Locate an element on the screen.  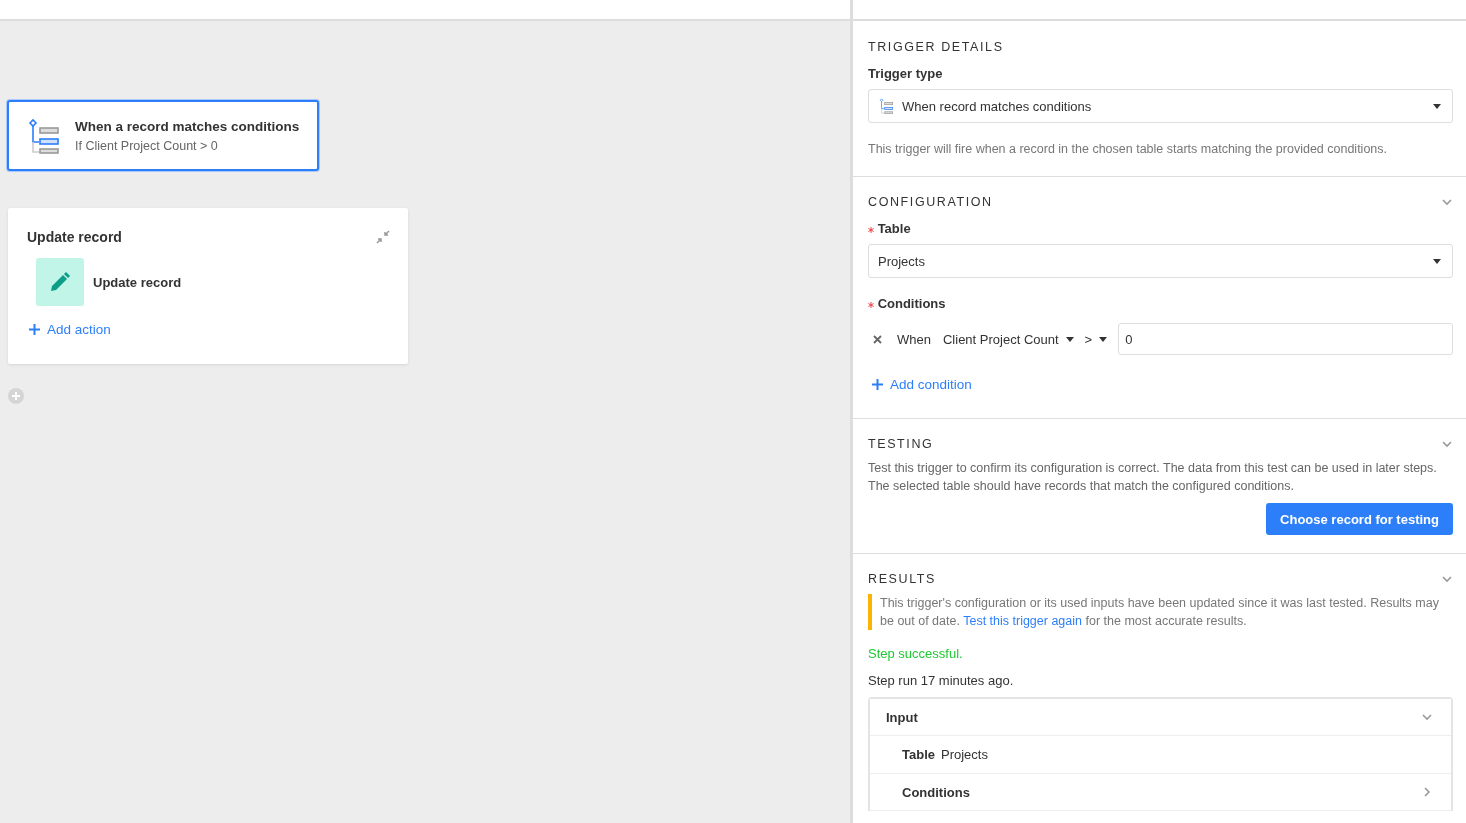
table-select: Projects is located at coordinates (1160, 261).